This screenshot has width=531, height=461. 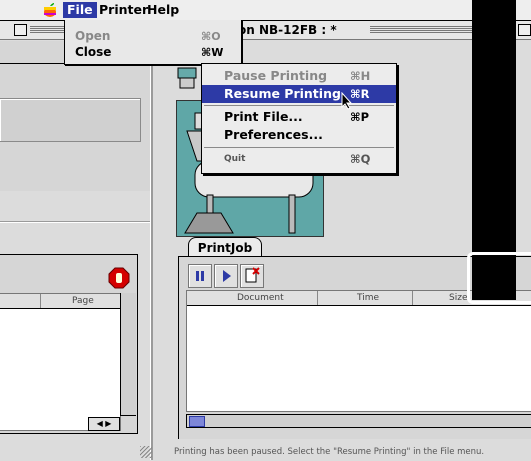 What do you see at coordinates (211, 36) in the screenshot?
I see `shortcut-open: ⌘O` at bounding box center [211, 36].